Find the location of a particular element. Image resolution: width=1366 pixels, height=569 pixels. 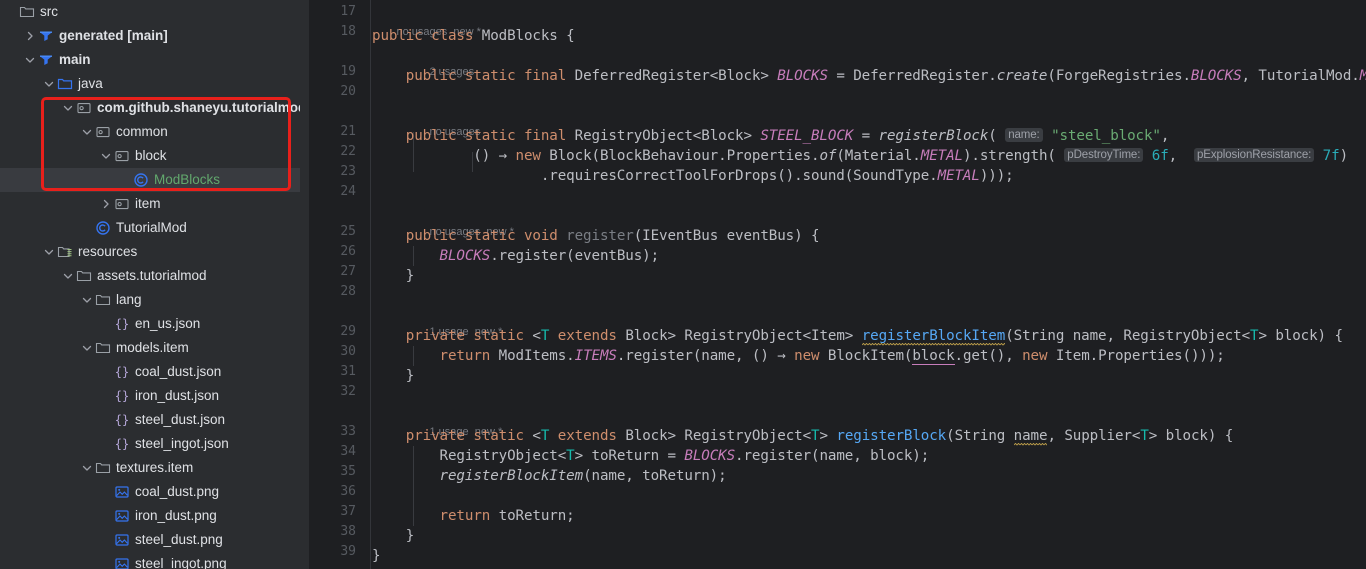

code-line-38: } is located at coordinates (393, 536).